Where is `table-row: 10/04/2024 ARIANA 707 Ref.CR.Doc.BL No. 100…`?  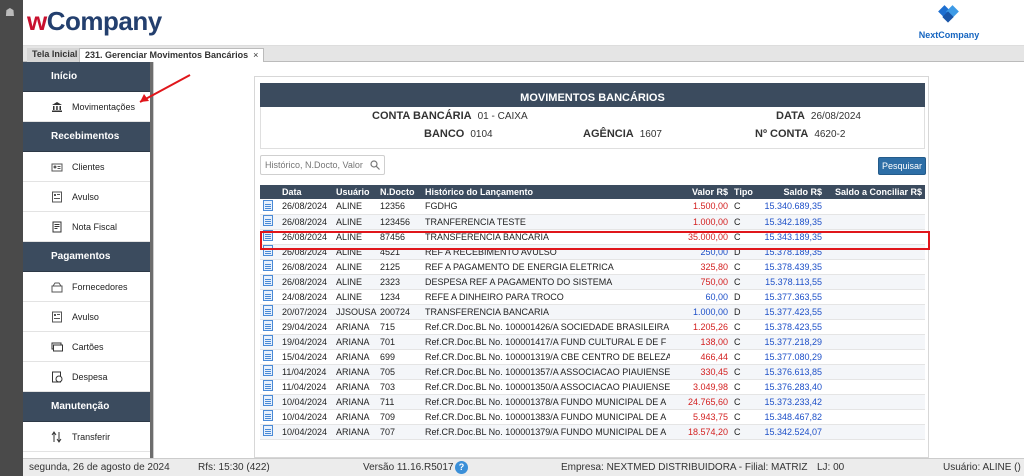
table-row: 10/04/2024 ARIANA 707 Ref.CR.Doc.BL No. 100… is located at coordinates (592, 432).